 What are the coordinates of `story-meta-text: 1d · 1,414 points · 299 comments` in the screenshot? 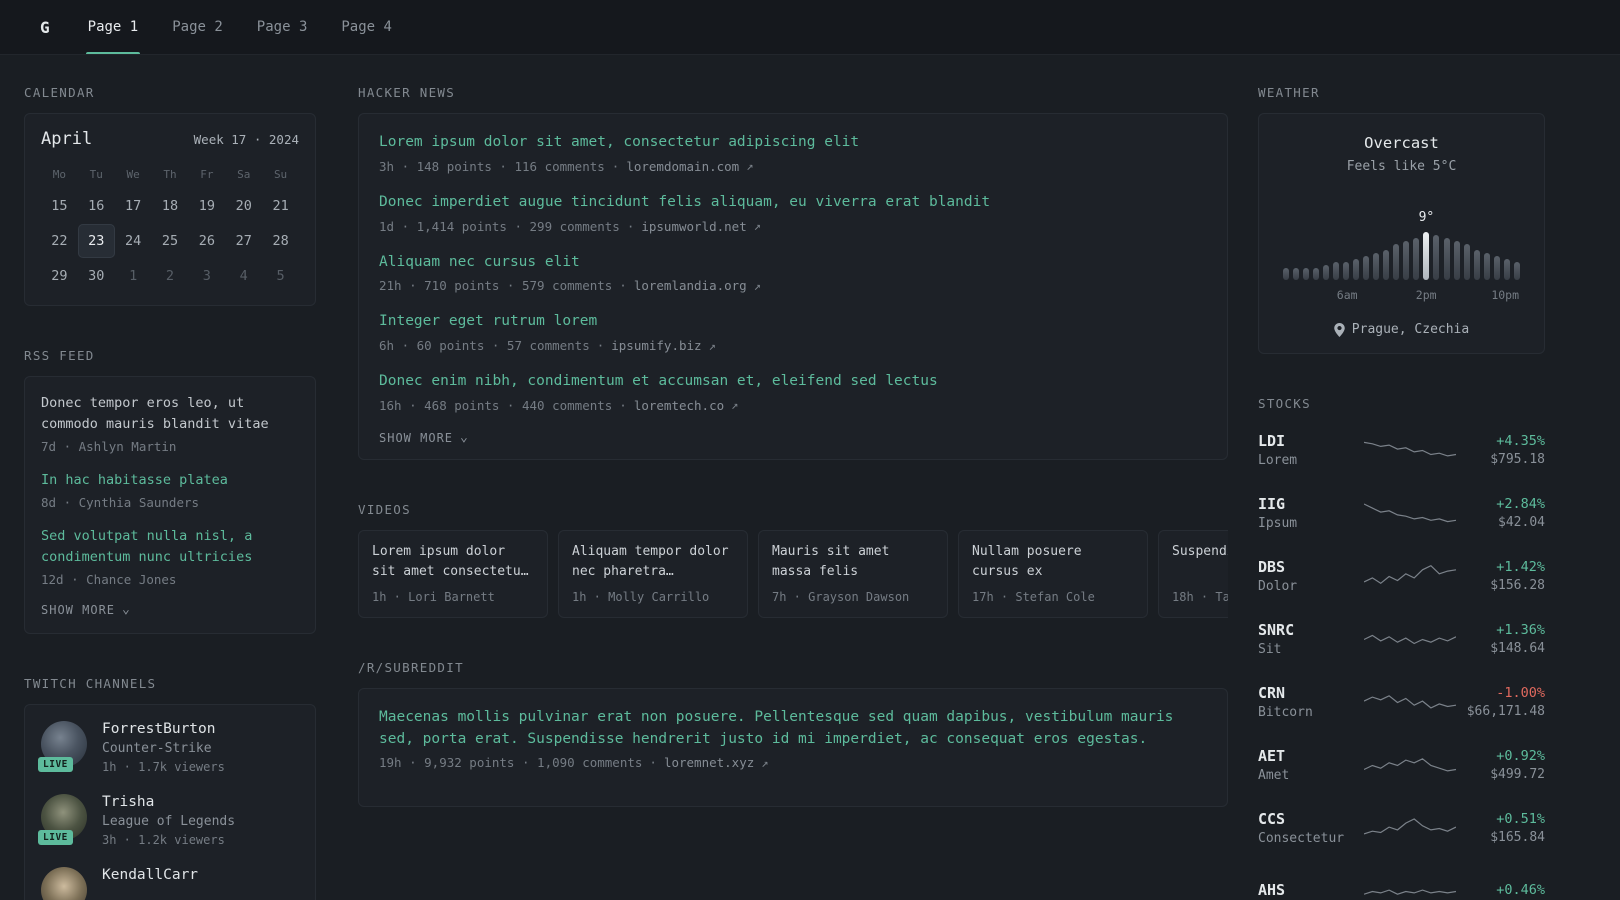 It's located at (499, 226).